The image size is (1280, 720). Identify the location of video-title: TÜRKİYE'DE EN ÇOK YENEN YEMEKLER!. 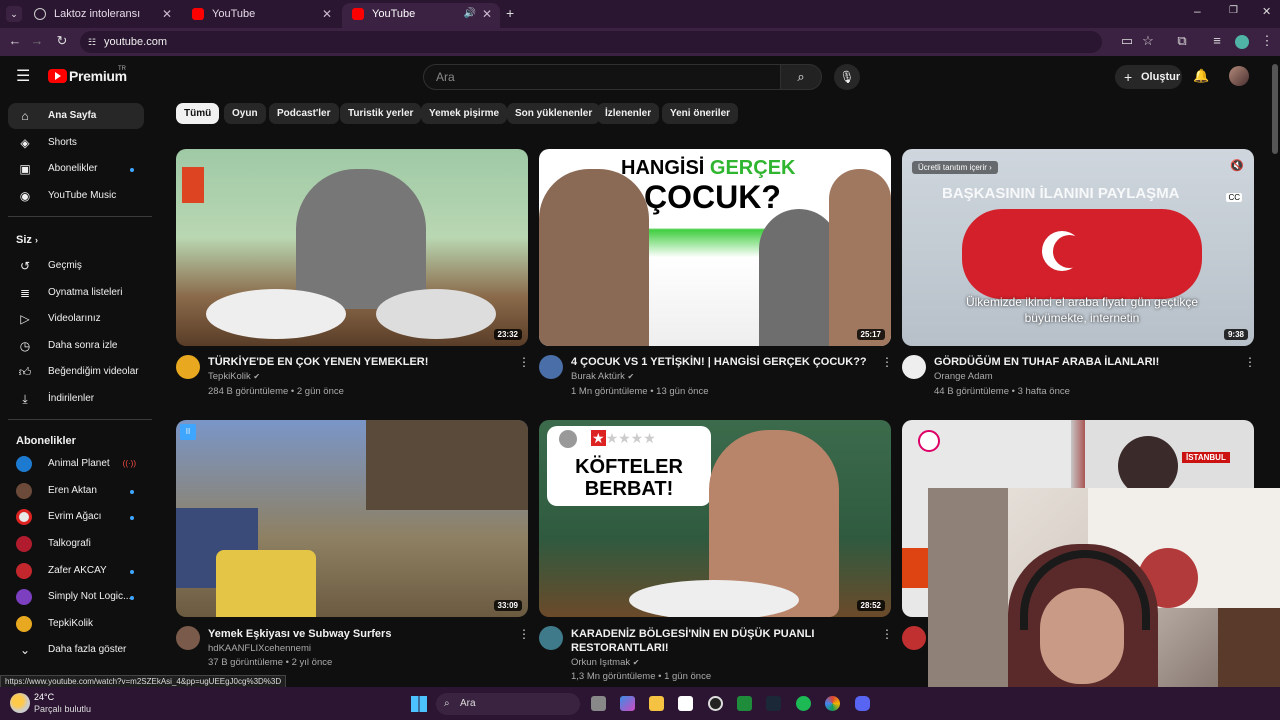
(358, 362).